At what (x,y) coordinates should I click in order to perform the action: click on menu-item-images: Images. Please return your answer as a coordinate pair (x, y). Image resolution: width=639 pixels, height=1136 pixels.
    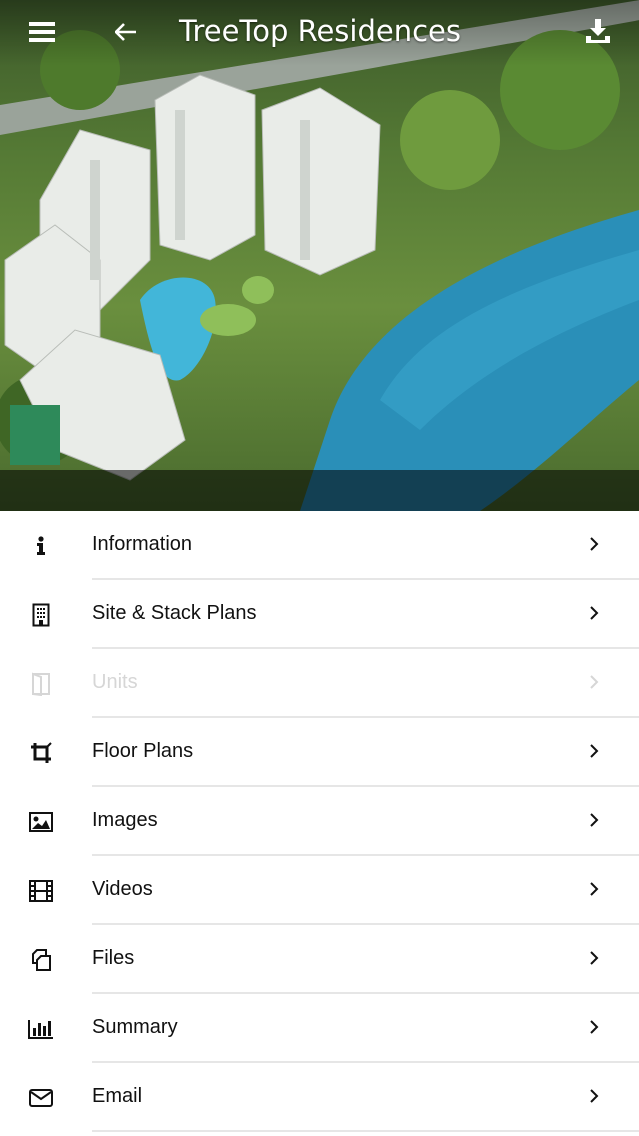
    Looking at the image, I should click on (319, 821).